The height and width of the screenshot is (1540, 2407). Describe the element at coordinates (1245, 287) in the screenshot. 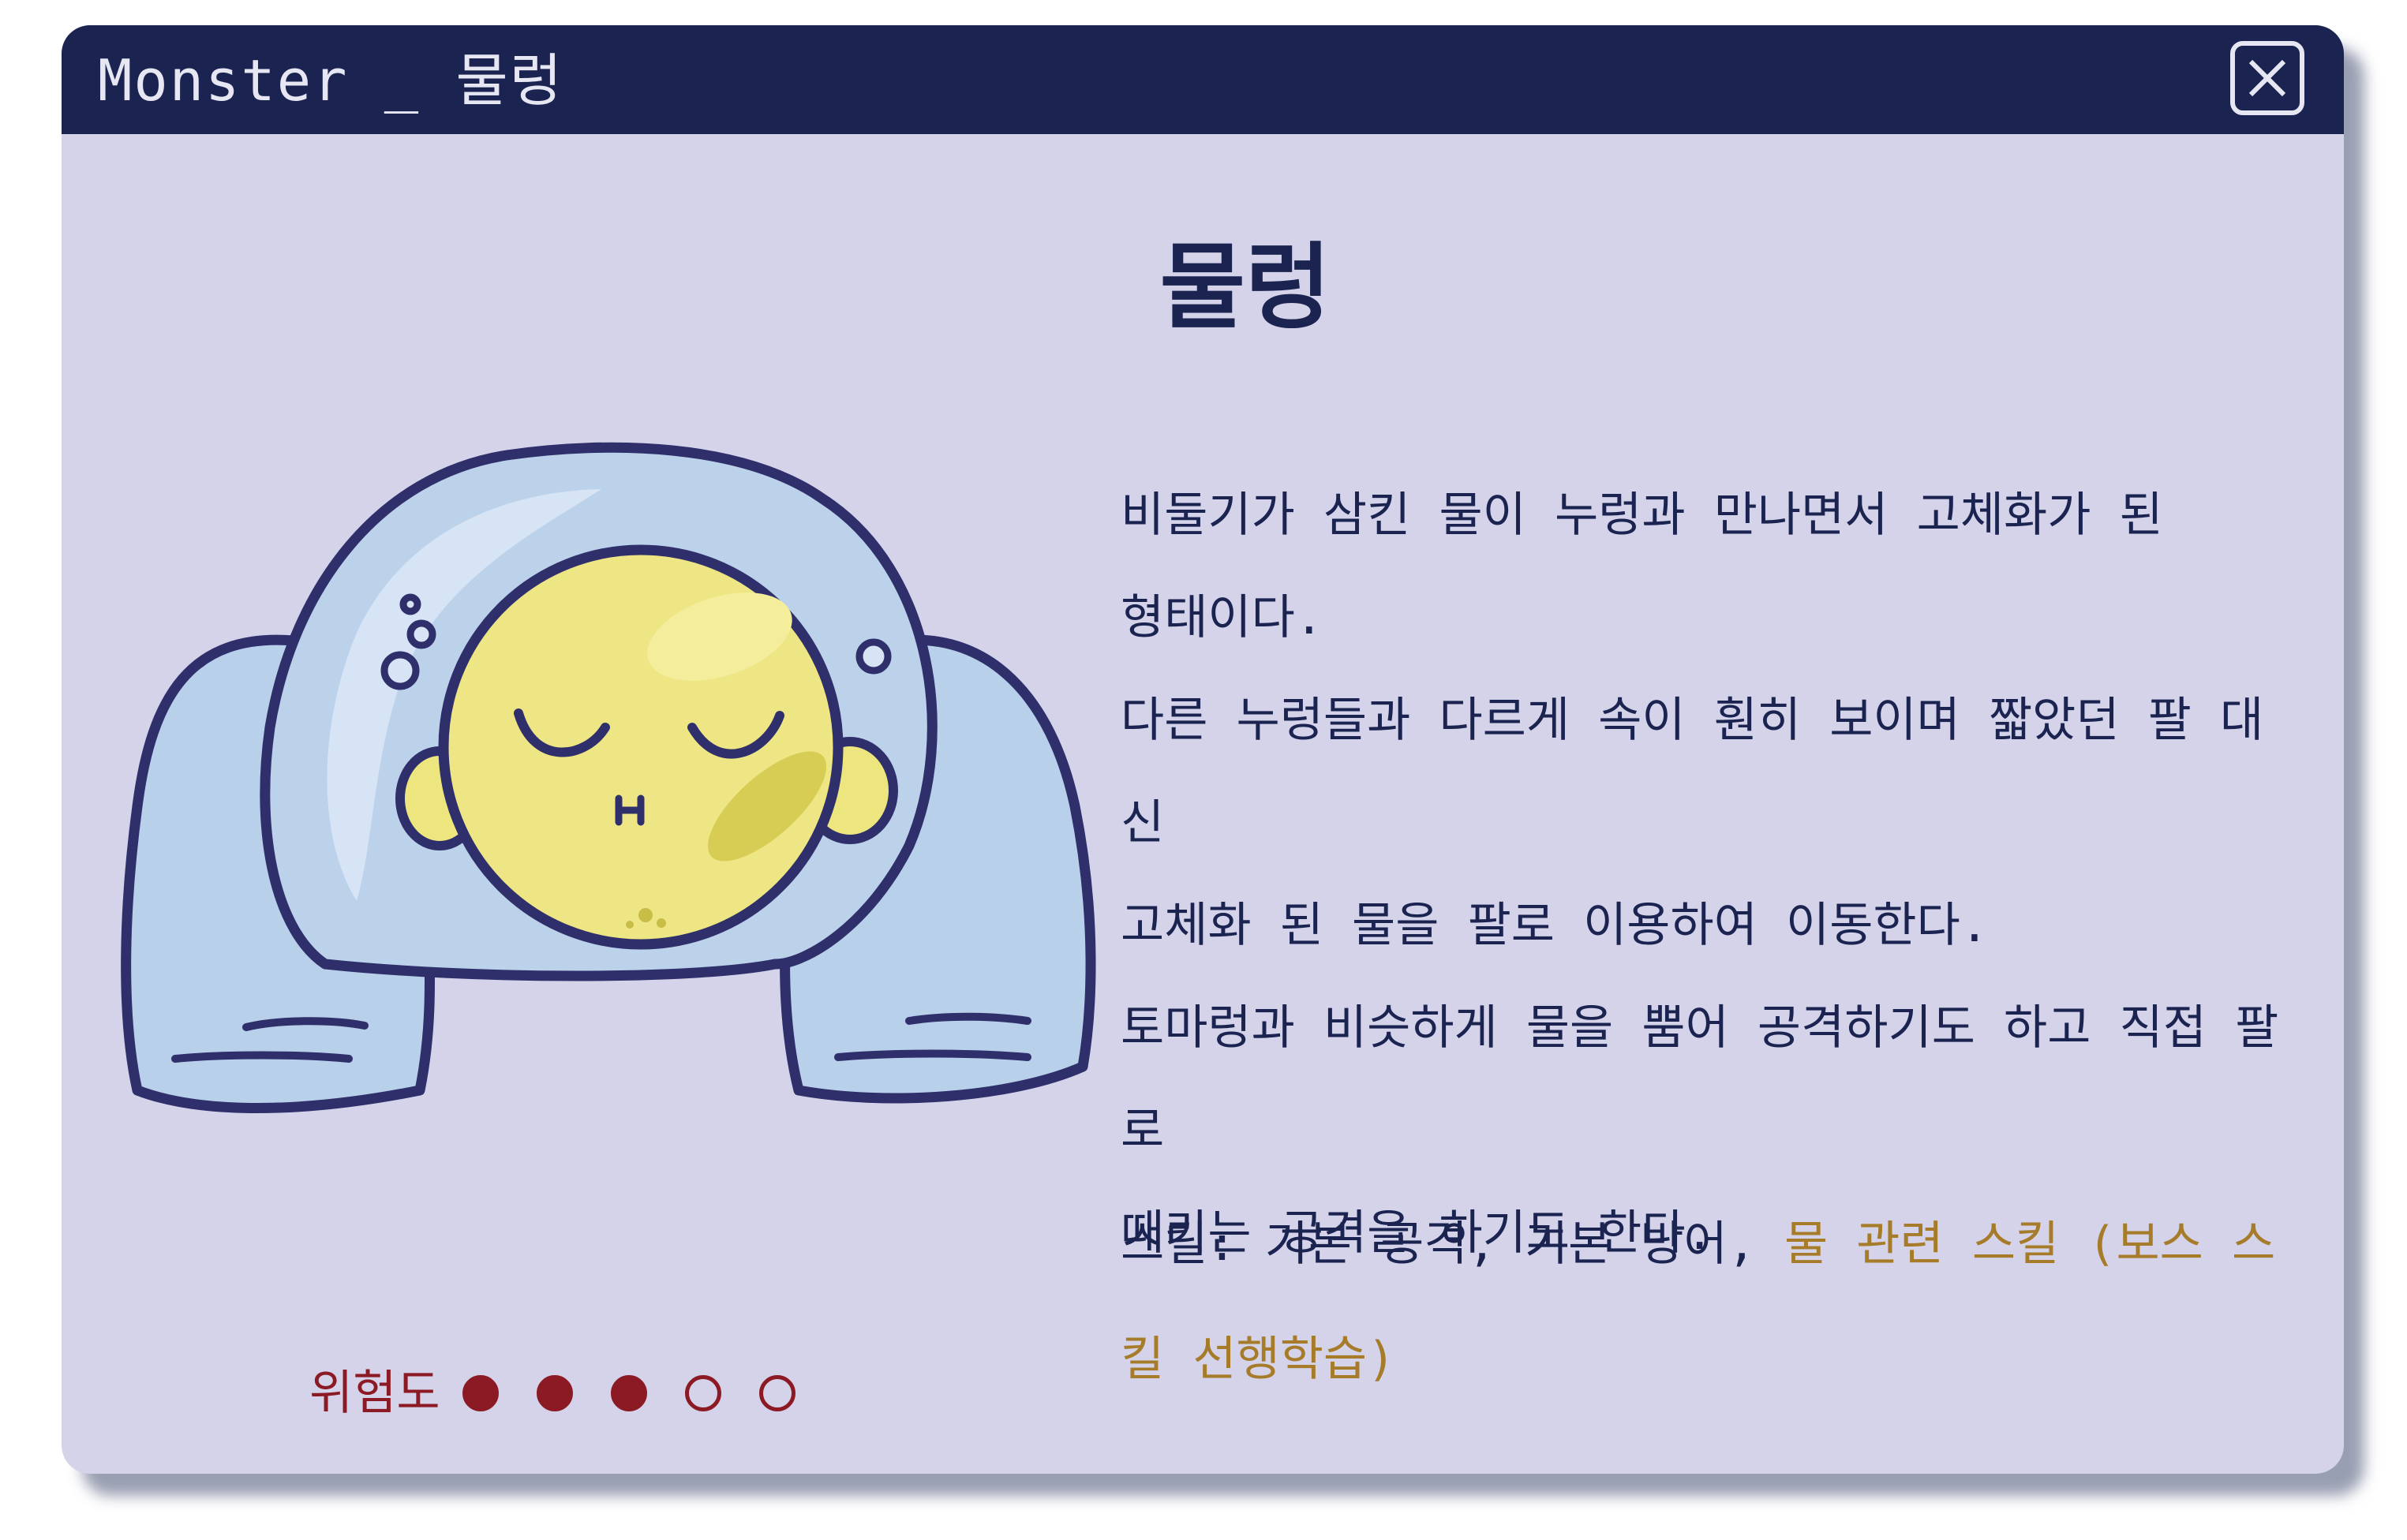

I see `monster-name: 물렁` at that location.